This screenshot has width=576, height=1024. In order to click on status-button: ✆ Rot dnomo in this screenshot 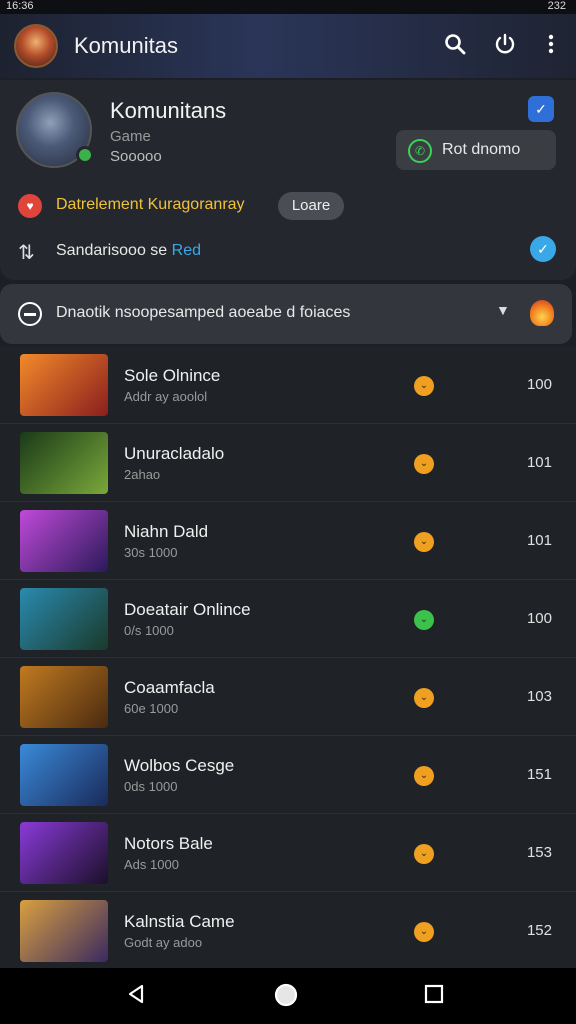, I will do `click(476, 150)`.